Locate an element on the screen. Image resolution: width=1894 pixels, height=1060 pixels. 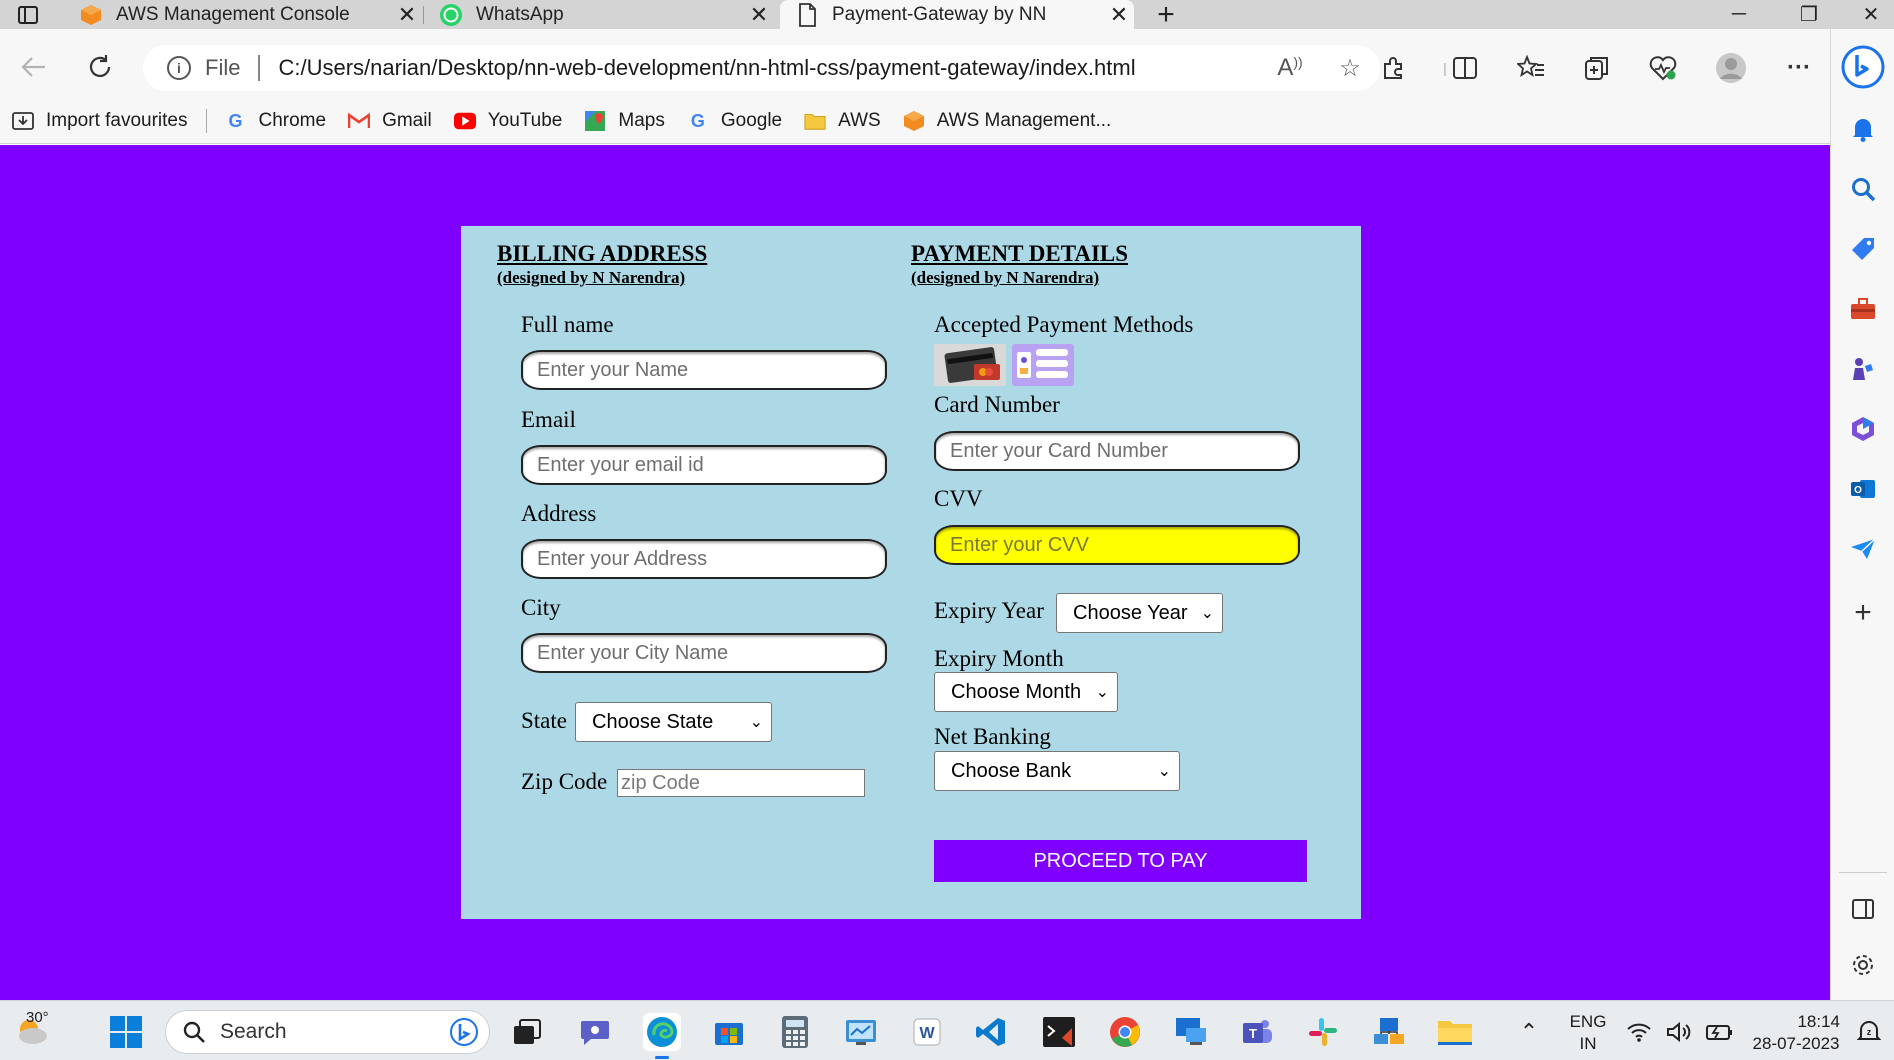
remote-desktop-icon is located at coordinates (1191, 1032).